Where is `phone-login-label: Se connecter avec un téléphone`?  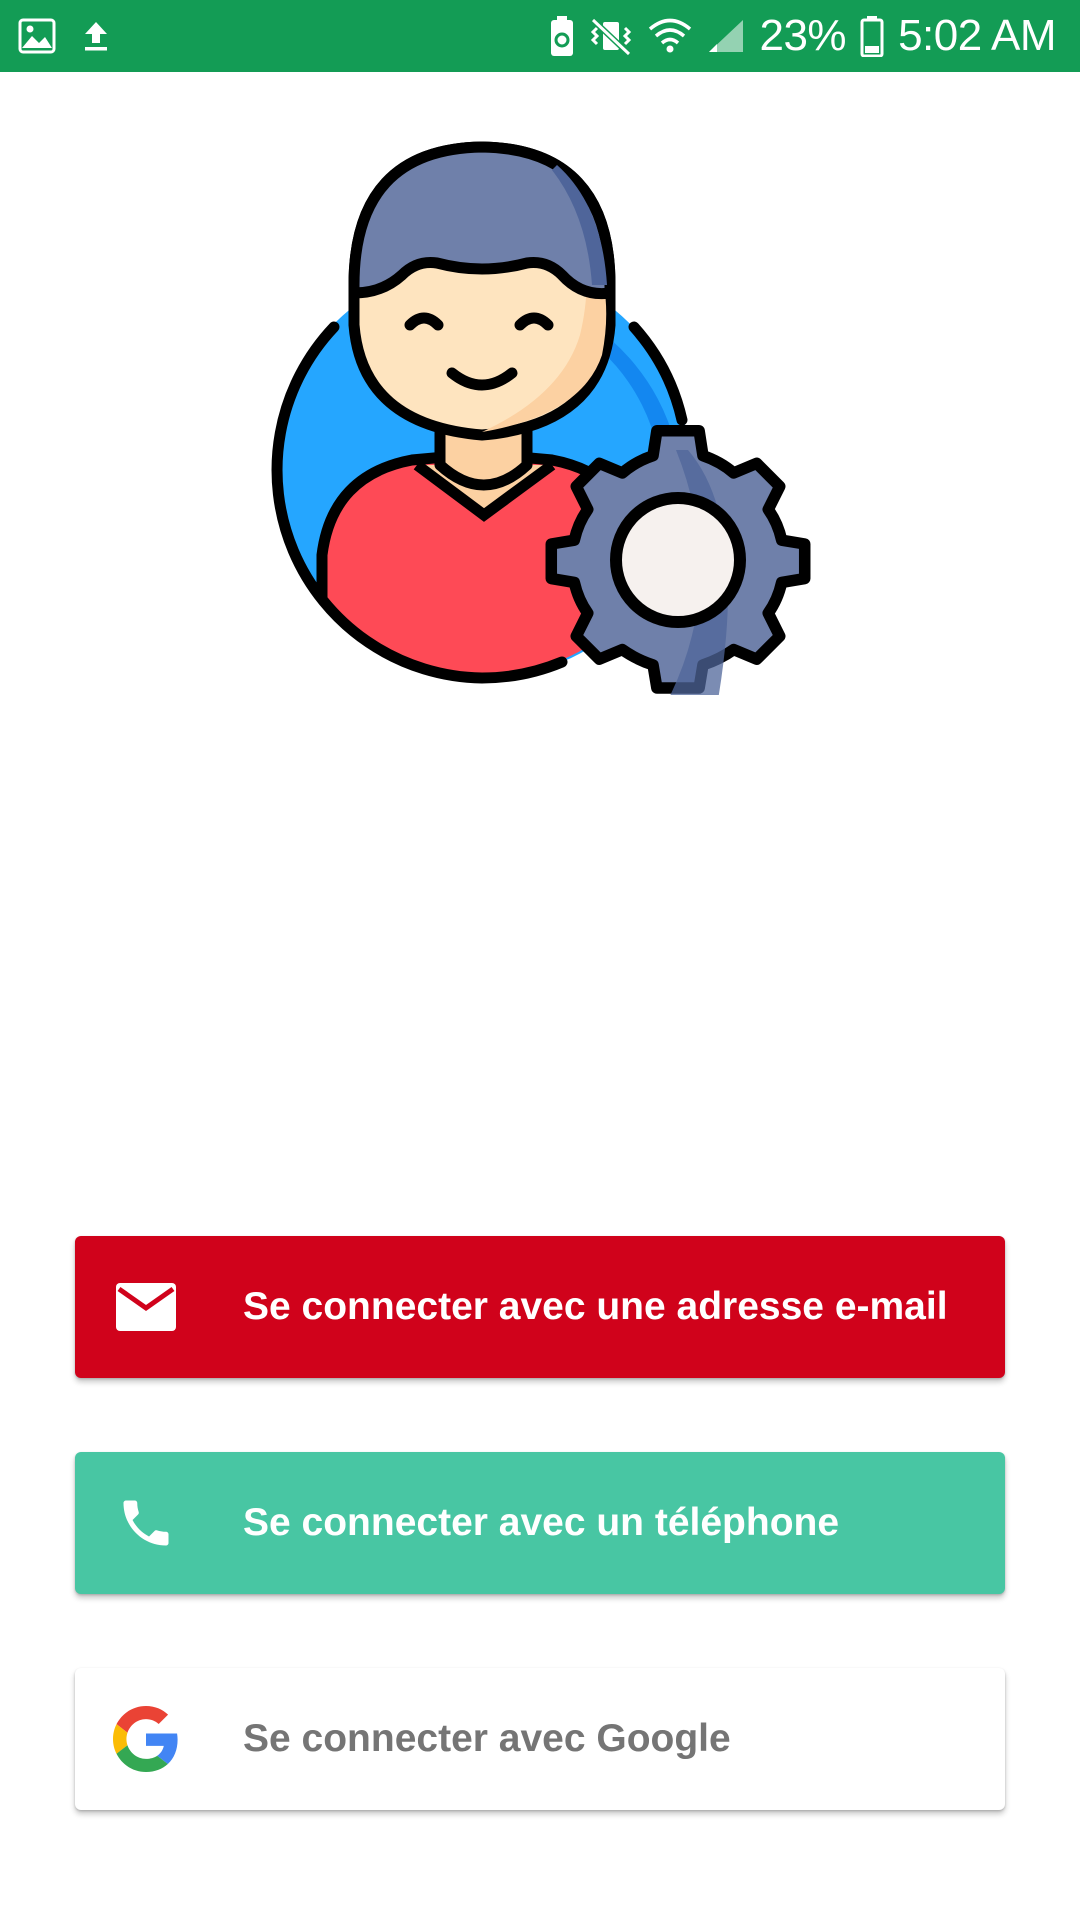
phone-login-label: Se connecter avec un téléphone is located at coordinates (541, 1522).